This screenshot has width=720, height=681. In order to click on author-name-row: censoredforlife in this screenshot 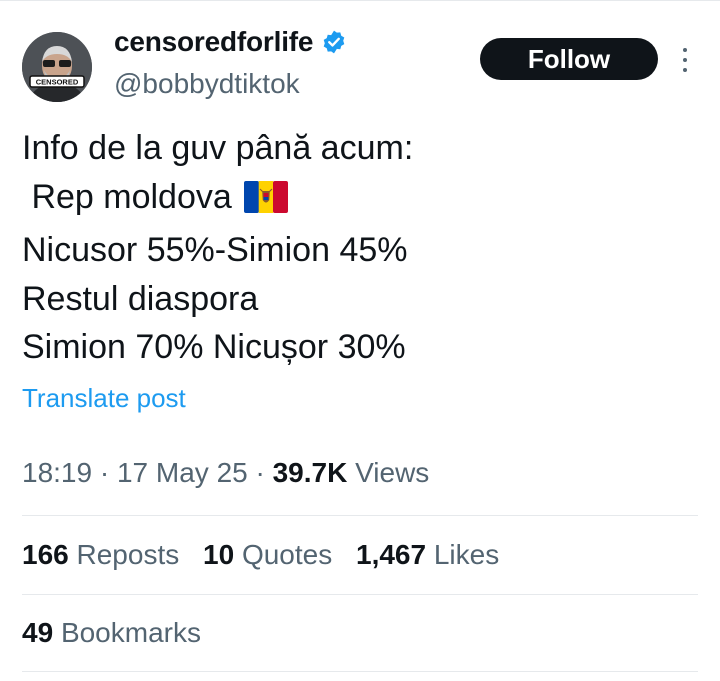, I will do `click(230, 42)`.